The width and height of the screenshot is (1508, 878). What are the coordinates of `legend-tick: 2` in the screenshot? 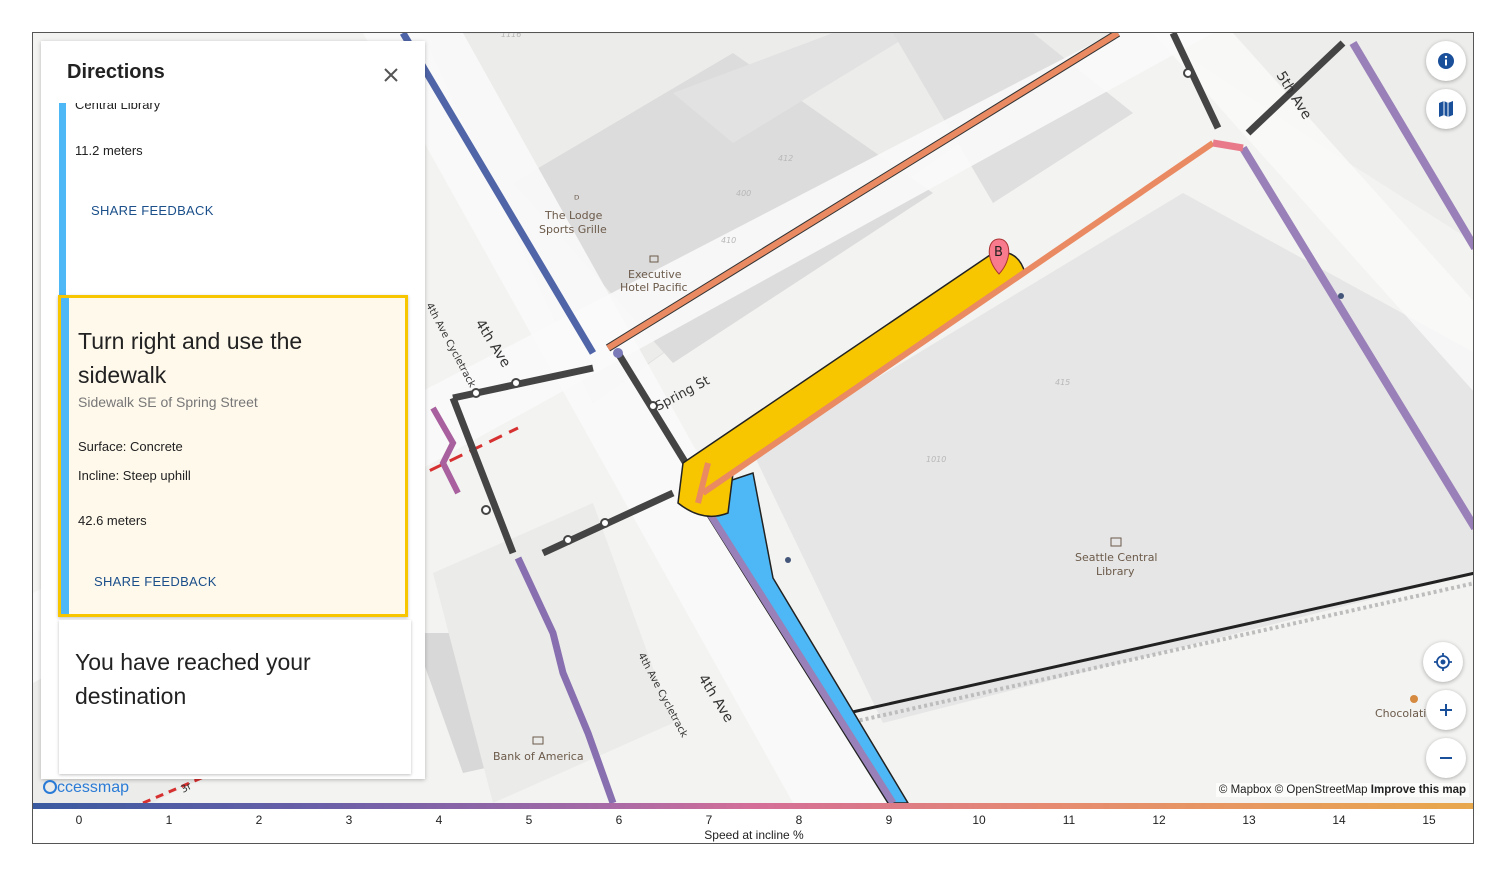 It's located at (259, 820).